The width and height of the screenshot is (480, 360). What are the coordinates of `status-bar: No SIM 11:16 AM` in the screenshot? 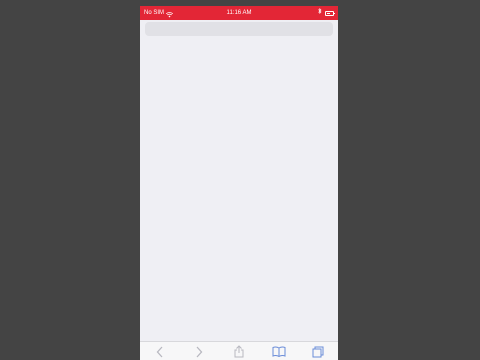 It's located at (239, 13).